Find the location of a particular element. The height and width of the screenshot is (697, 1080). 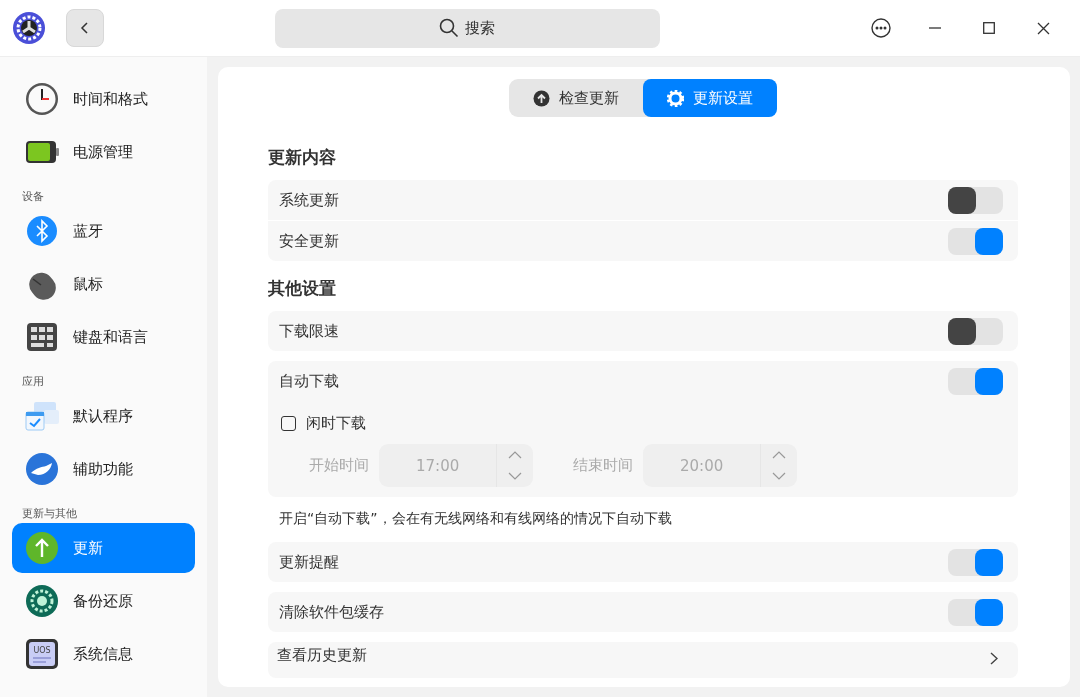

back-button is located at coordinates (85, 28).